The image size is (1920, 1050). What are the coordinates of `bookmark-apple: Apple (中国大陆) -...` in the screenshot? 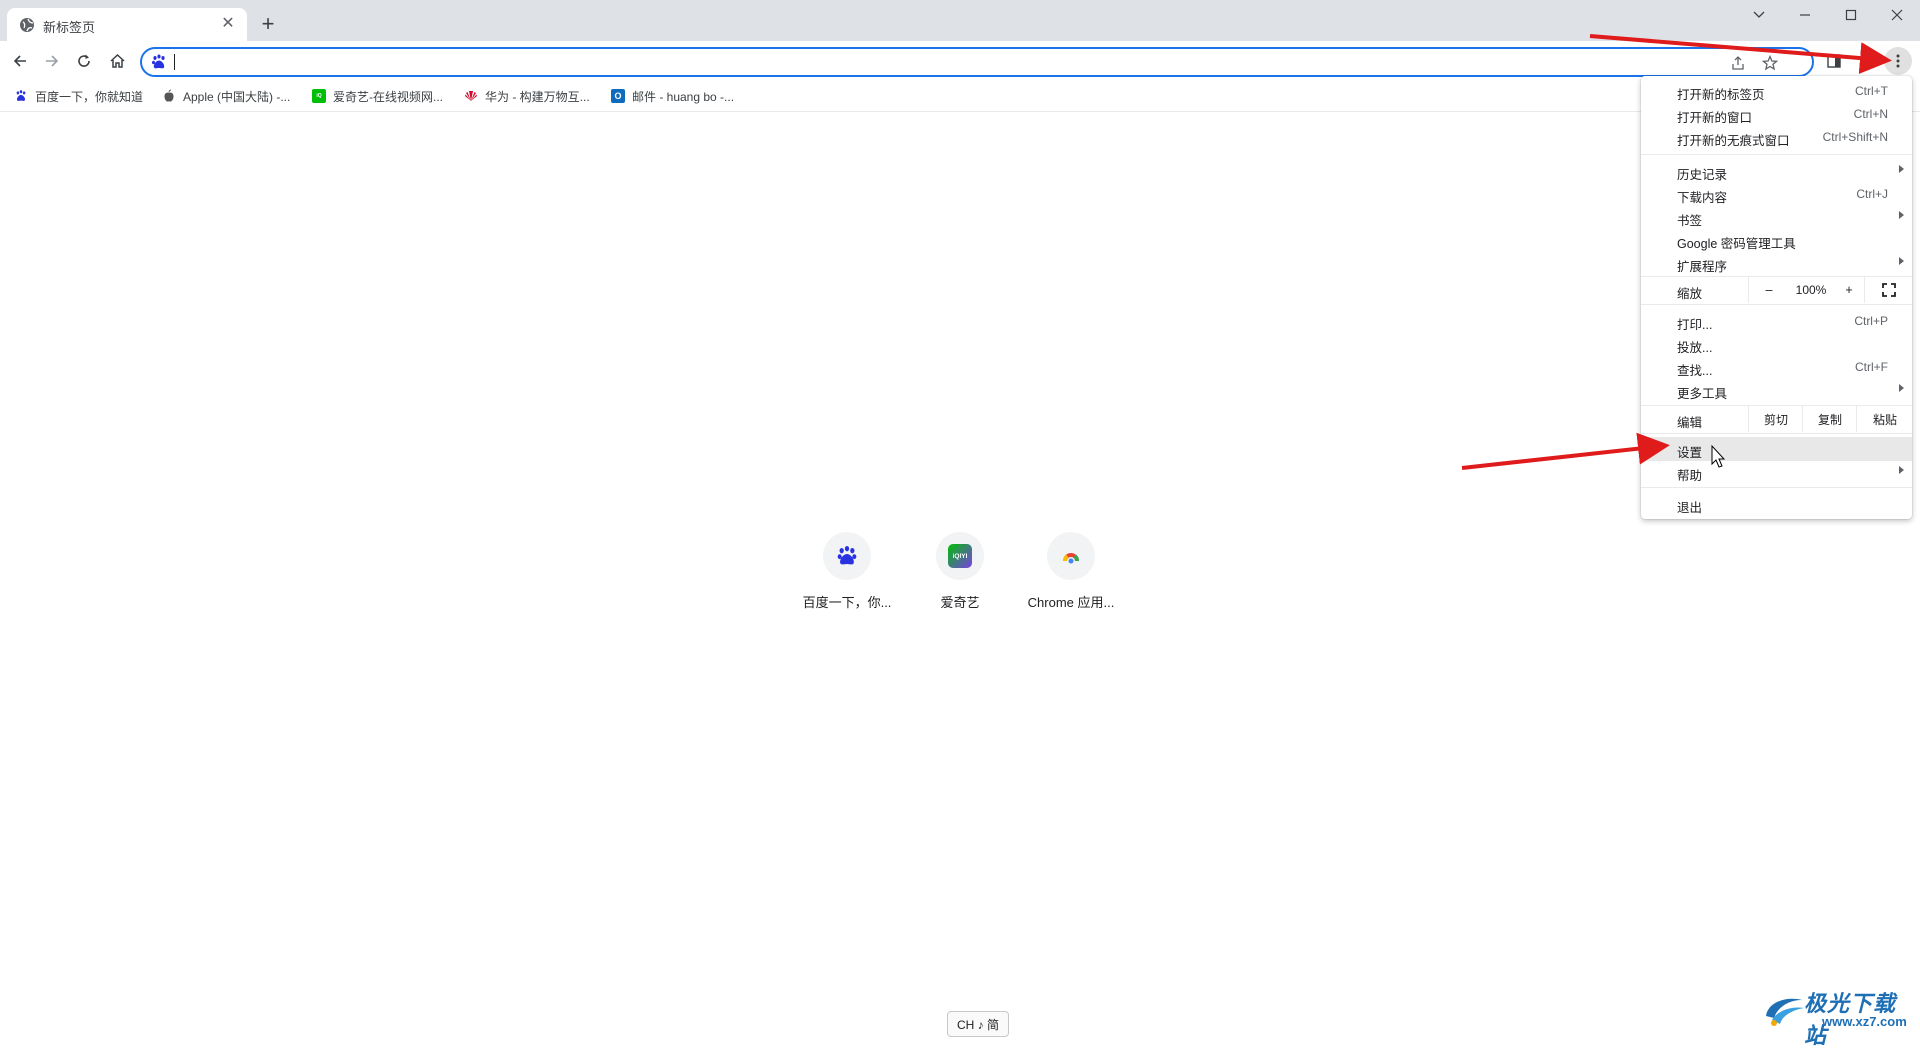 It's located at (226, 96).